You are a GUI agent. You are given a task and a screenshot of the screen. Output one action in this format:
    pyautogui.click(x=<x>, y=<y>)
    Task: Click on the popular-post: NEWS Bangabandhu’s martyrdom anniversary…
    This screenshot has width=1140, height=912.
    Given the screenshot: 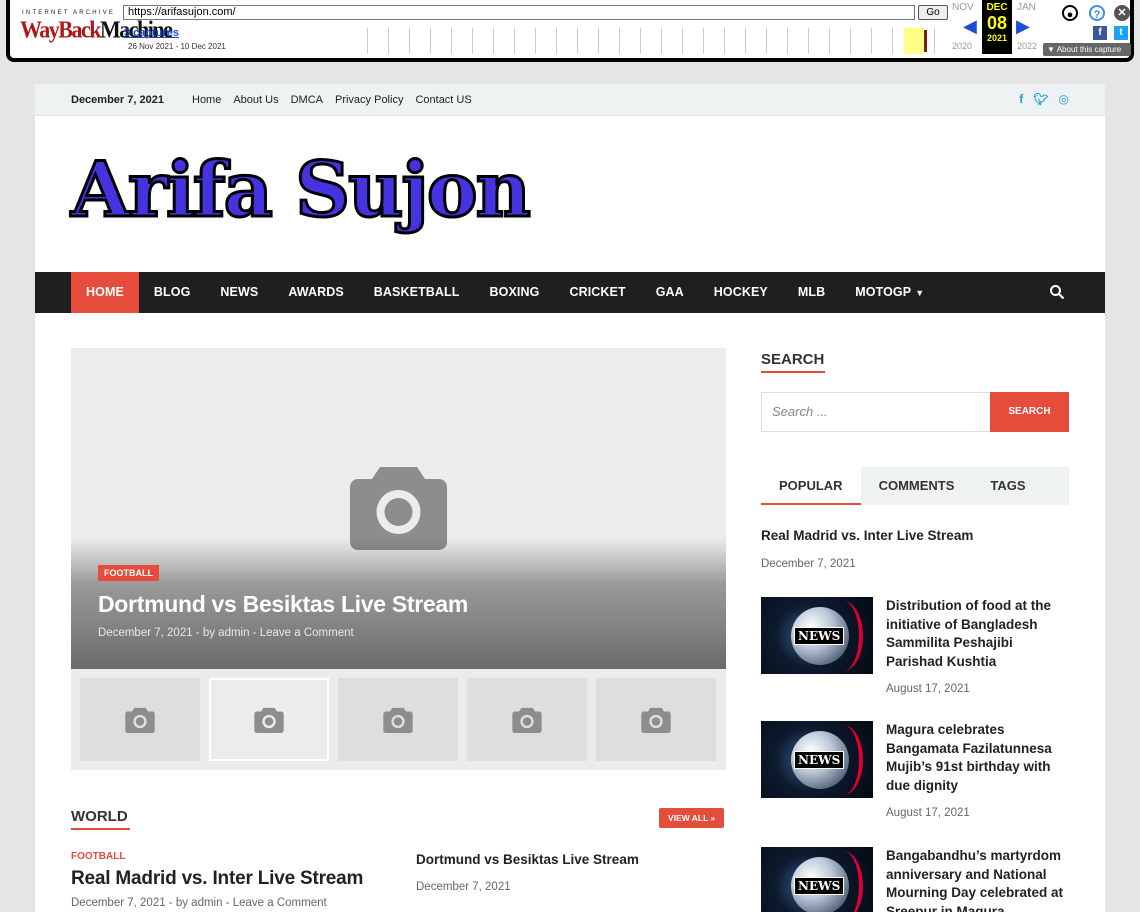 What is the action you would take?
    pyautogui.click(x=915, y=879)
    